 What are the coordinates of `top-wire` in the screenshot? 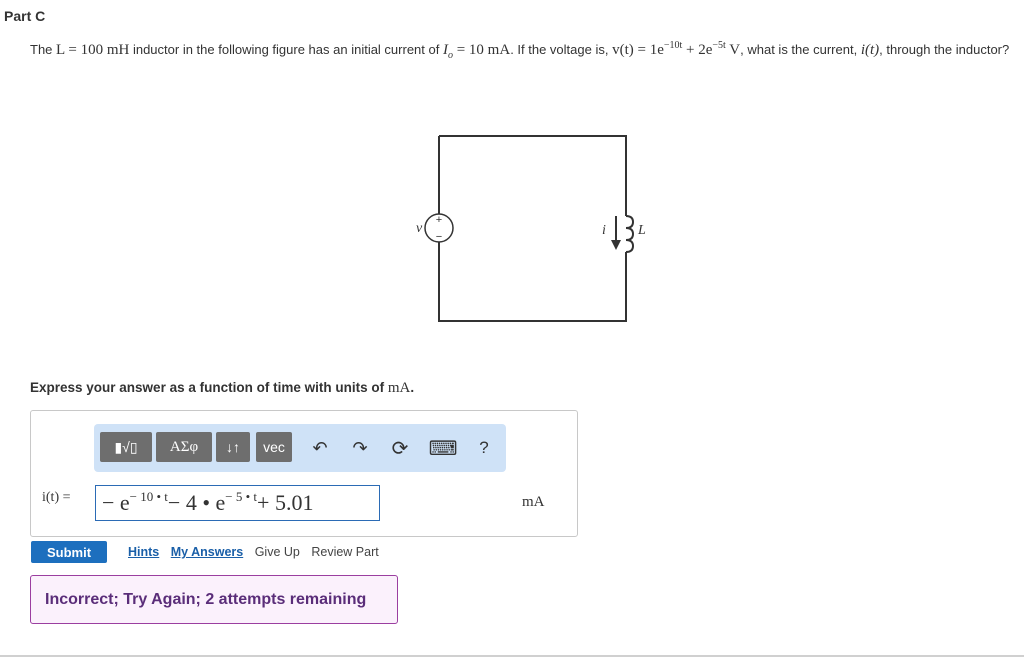 It's located at (533, 175).